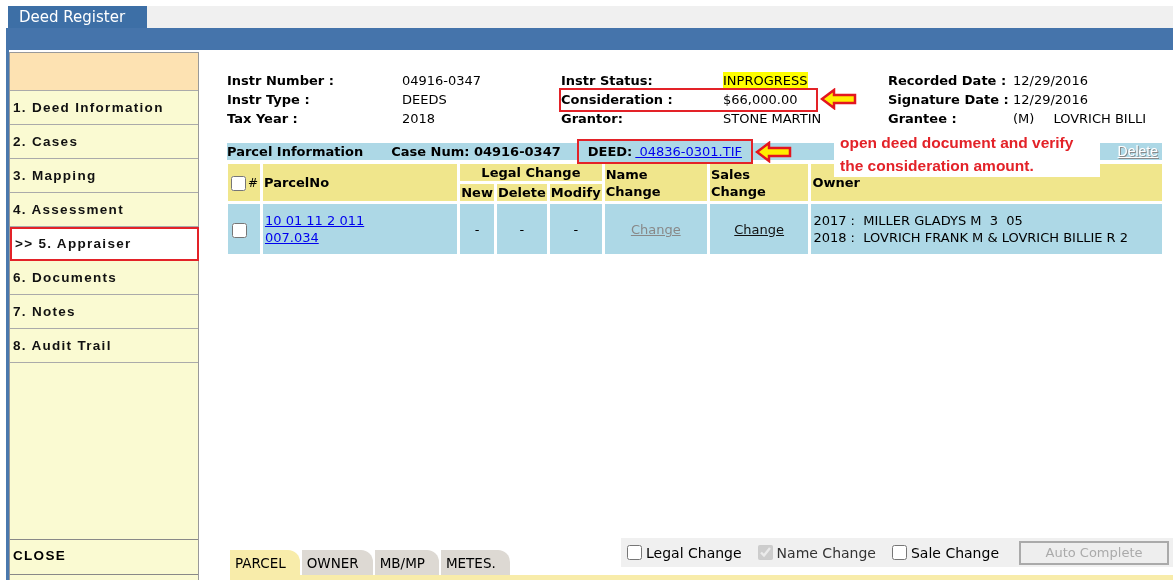 Image resolution: width=1173 pixels, height=580 pixels. What do you see at coordinates (688, 151) in the screenshot?
I see `deed-link: 04836-0301.TIF` at bounding box center [688, 151].